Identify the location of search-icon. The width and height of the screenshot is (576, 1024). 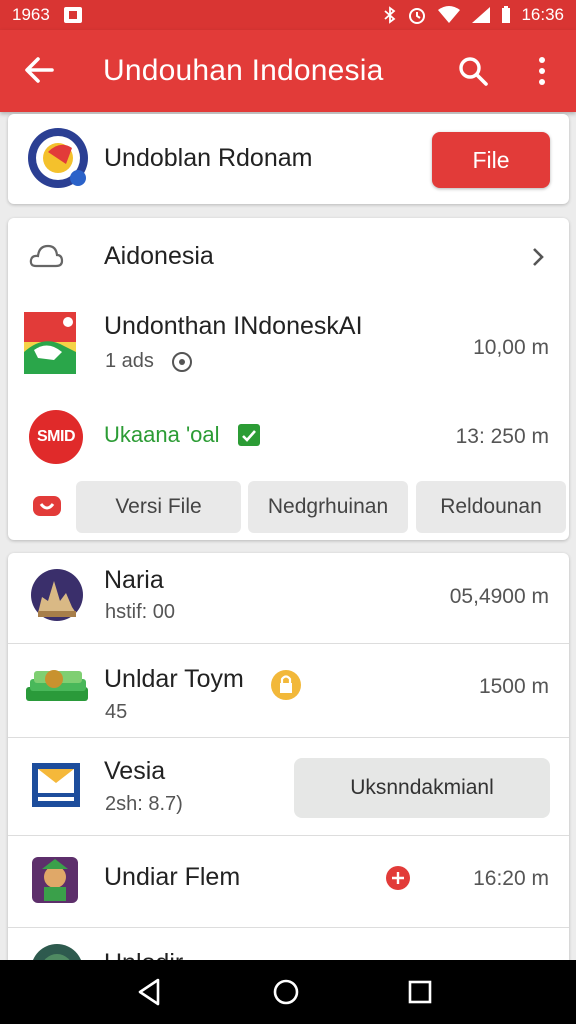
(473, 71).